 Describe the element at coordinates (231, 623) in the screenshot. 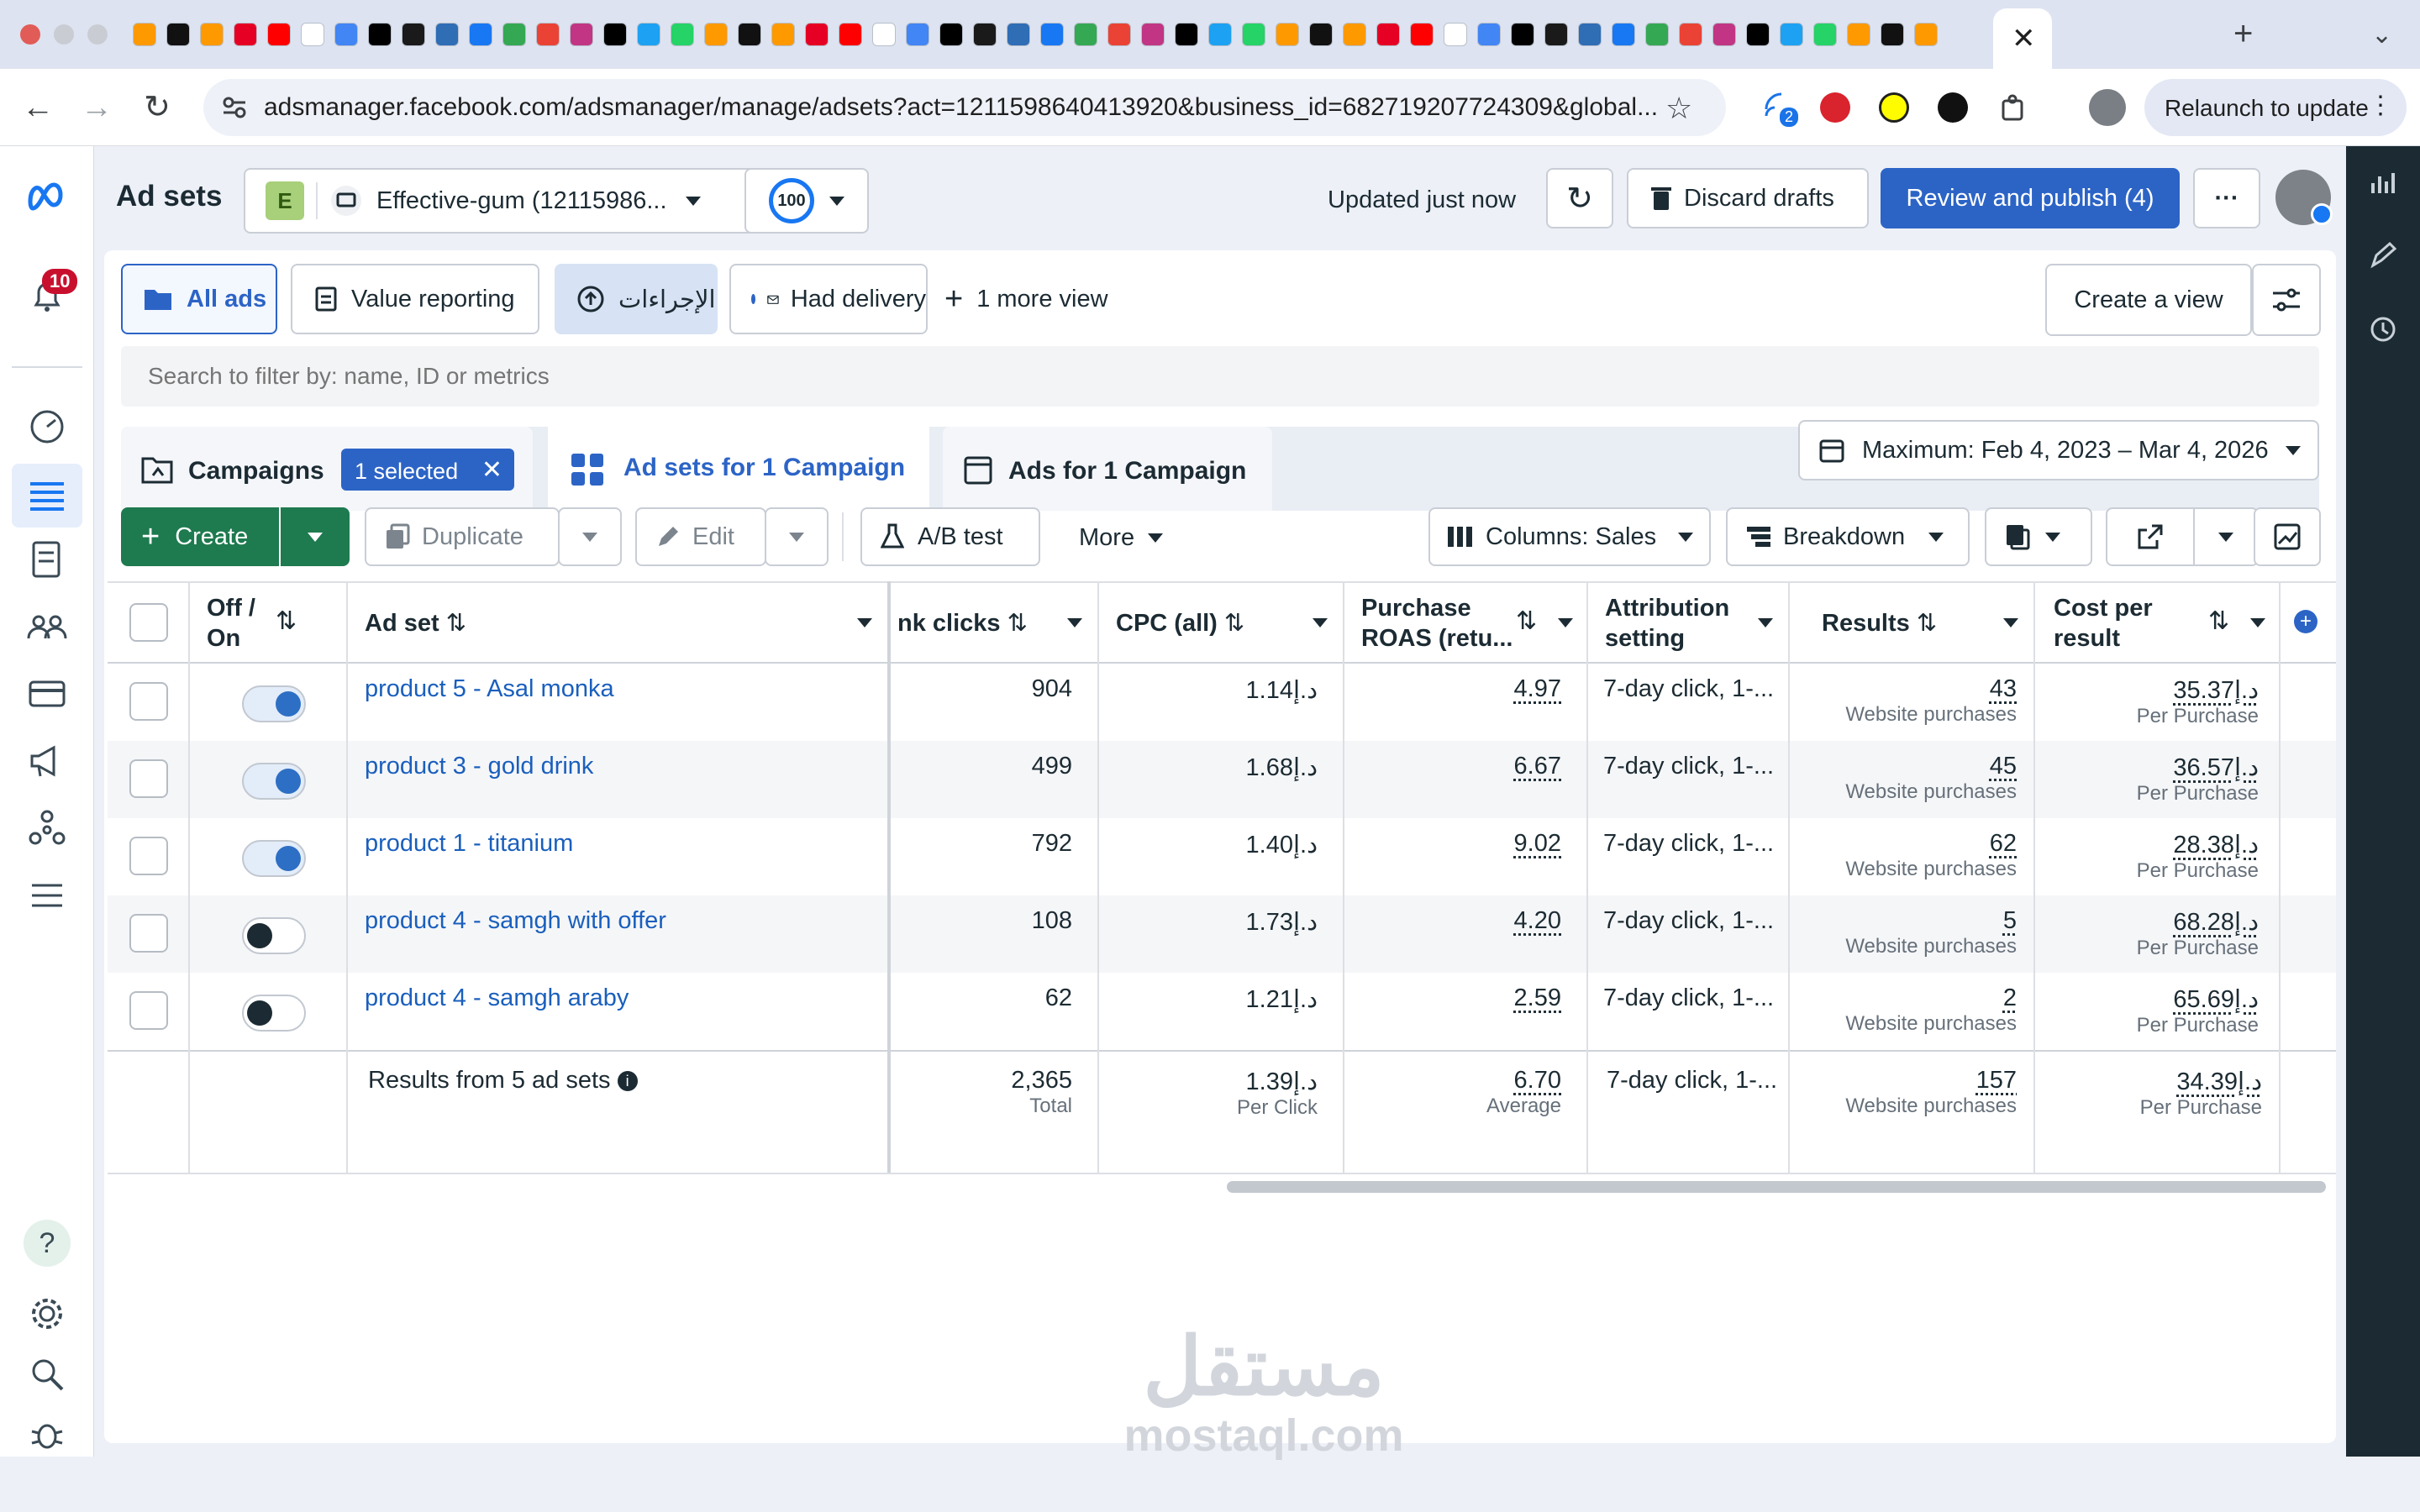

I see `header-offon: Off / On` at that location.